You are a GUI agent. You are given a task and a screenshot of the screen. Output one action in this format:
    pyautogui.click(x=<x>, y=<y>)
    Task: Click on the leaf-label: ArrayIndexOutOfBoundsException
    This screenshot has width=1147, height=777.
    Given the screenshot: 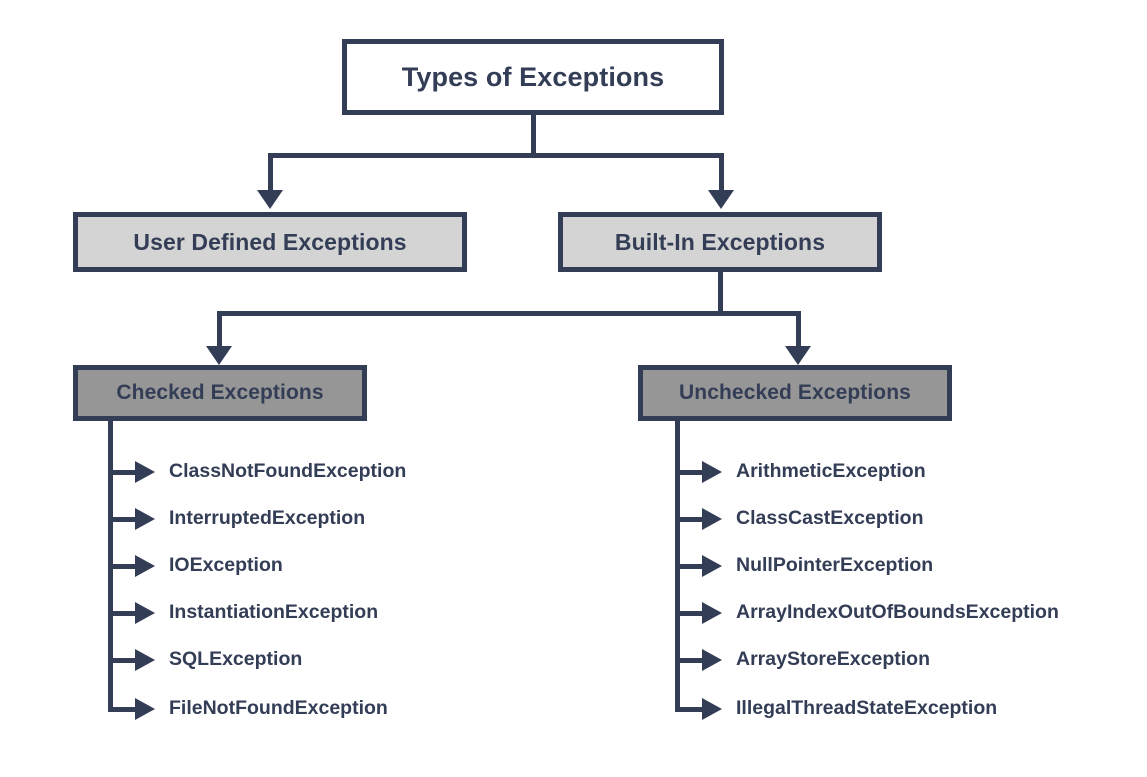 What is the action you would take?
    pyautogui.click(x=897, y=612)
    